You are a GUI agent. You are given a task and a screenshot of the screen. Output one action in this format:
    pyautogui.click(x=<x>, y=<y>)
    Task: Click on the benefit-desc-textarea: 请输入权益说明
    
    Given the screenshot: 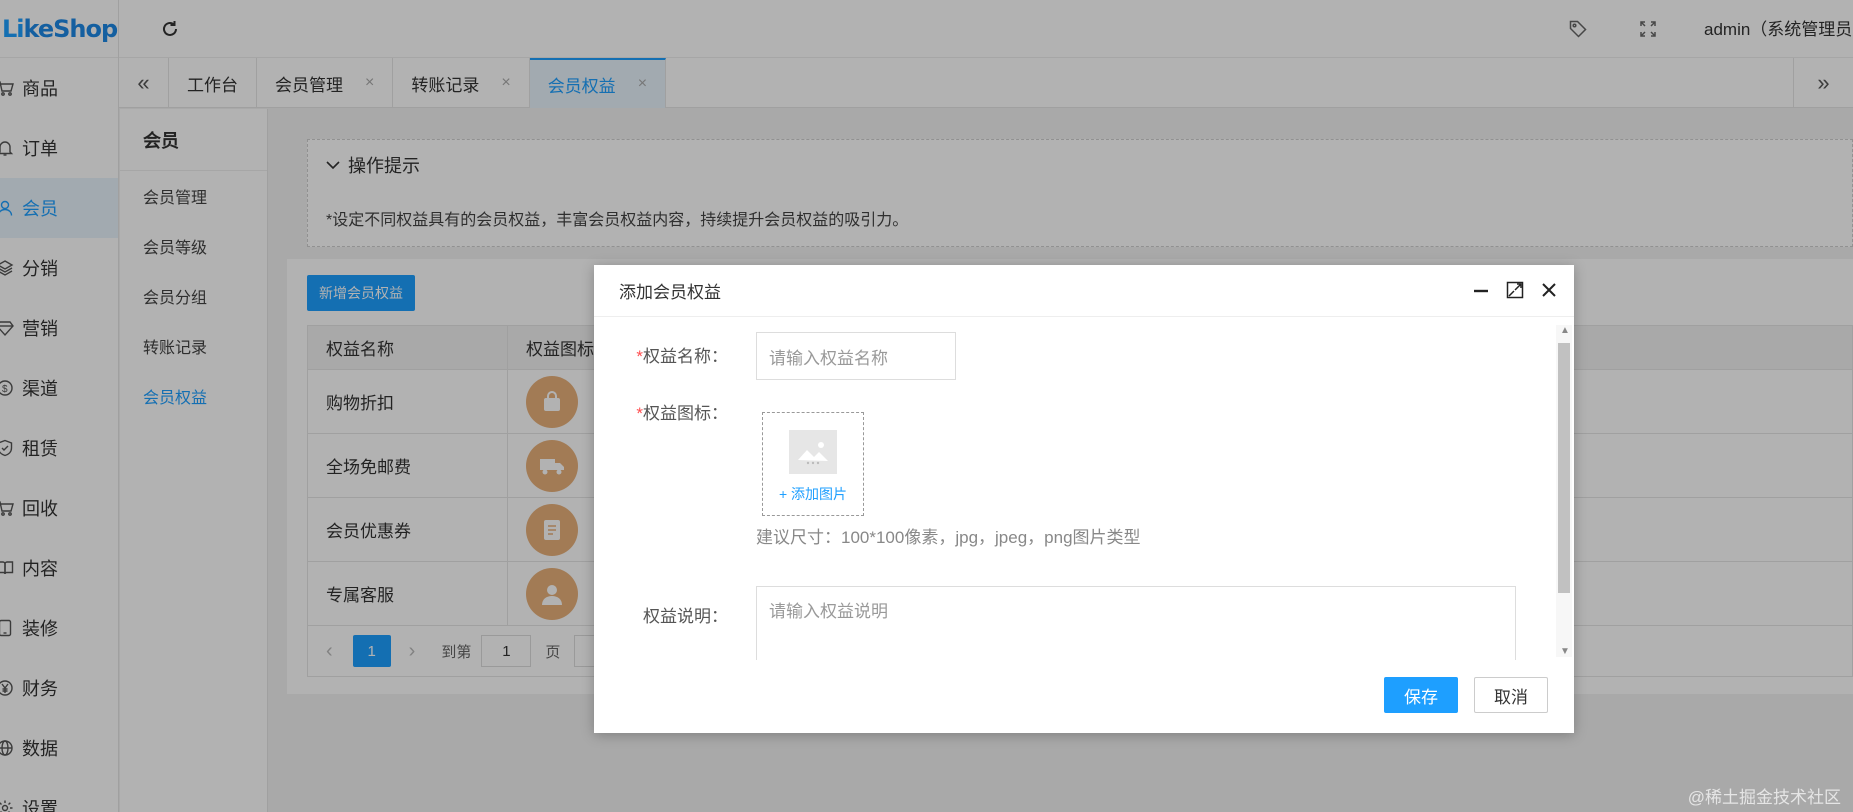 What is the action you would take?
    pyautogui.click(x=1136, y=623)
    